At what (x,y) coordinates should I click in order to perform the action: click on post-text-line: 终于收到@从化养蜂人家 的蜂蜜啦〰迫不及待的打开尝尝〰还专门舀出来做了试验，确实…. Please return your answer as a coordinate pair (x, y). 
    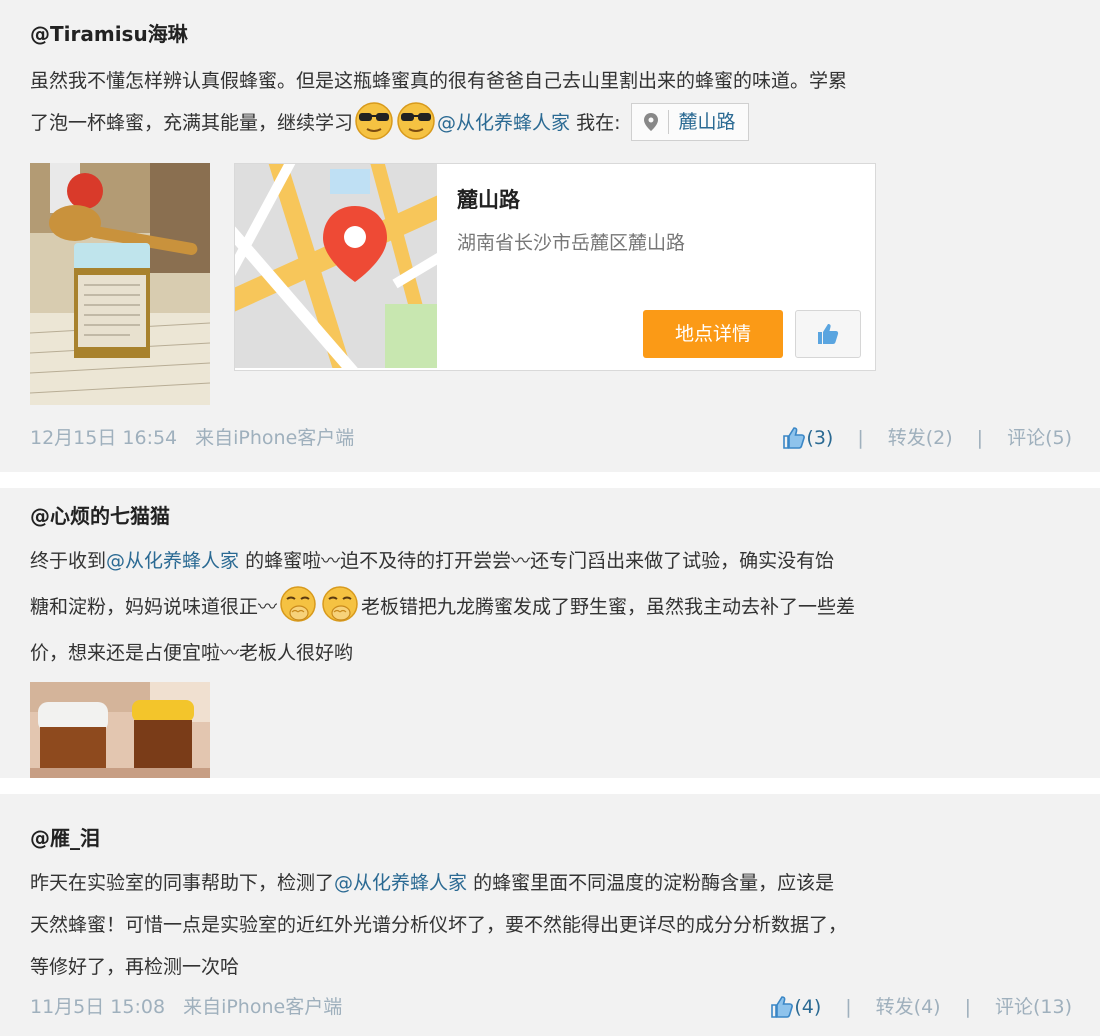
    Looking at the image, I should click on (553, 561).